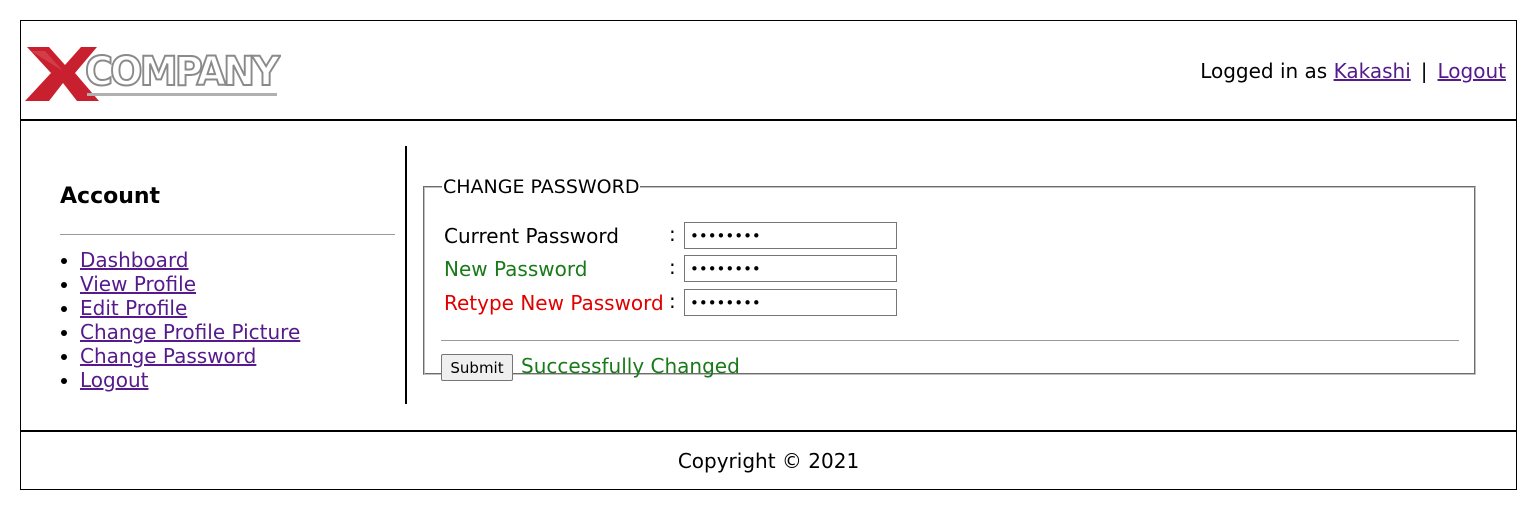 The image size is (1537, 509). I want to click on current-password-label: Current Password, so click(531, 236).